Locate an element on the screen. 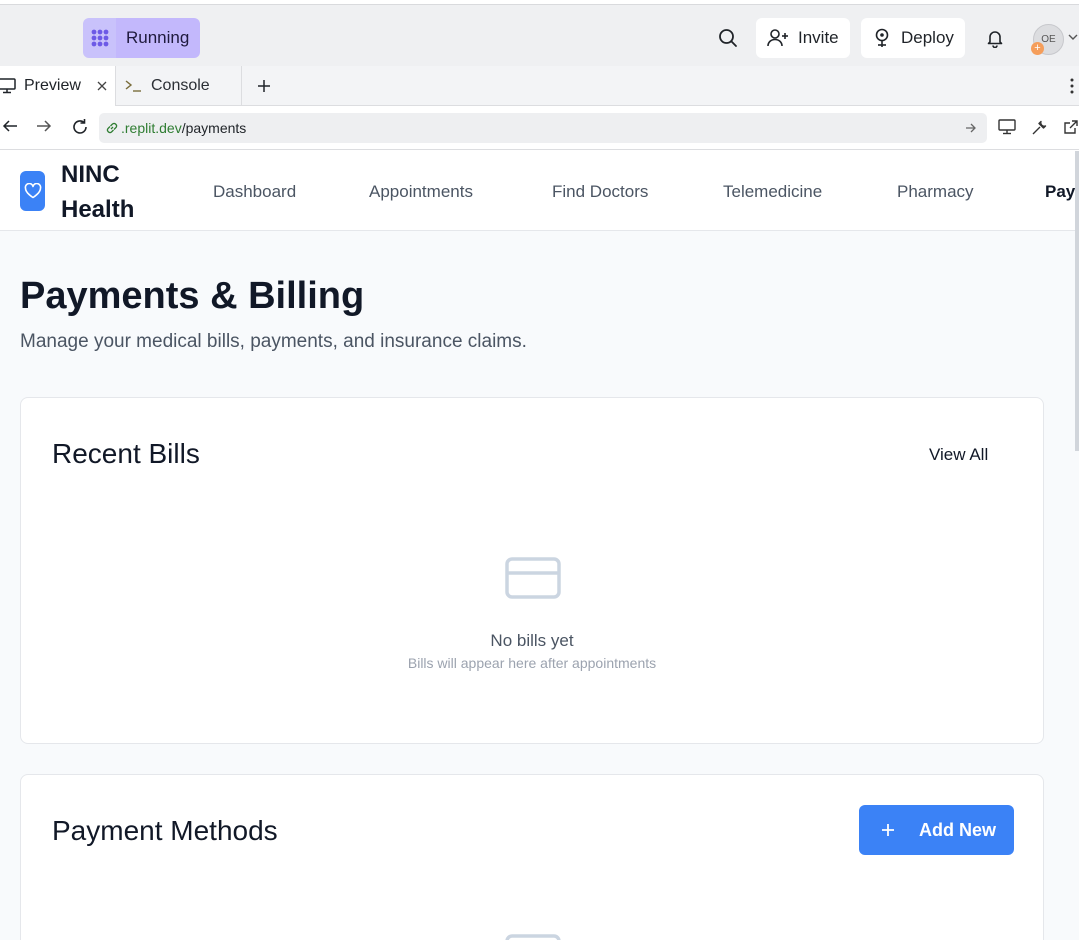  notifications-button is located at coordinates (995, 38).